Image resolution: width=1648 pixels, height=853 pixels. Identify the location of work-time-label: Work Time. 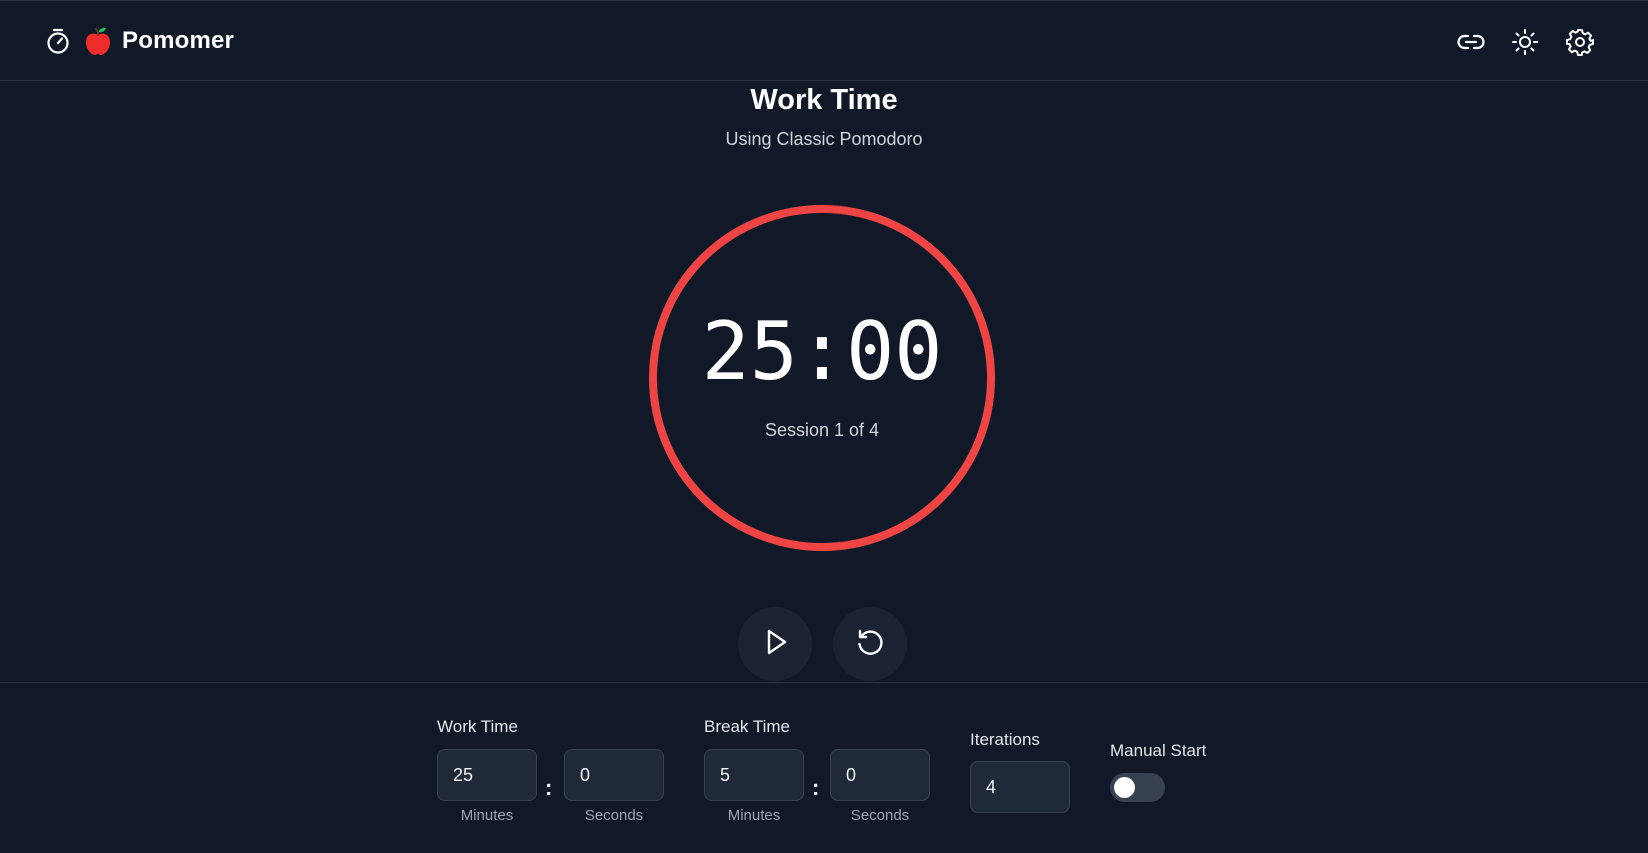
(477, 726).